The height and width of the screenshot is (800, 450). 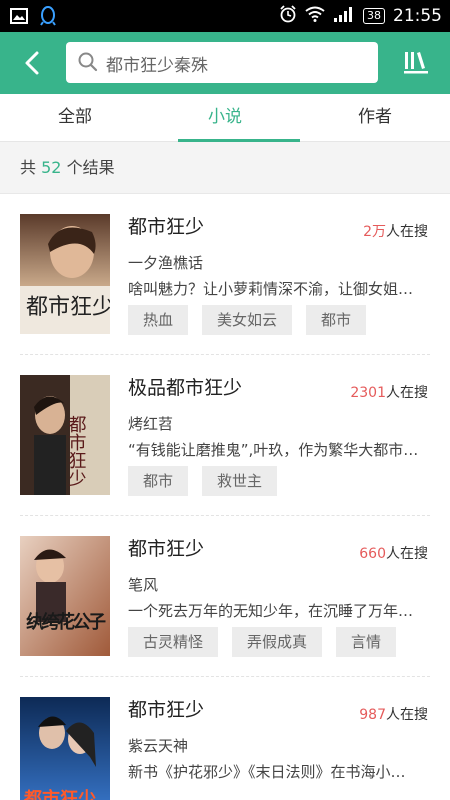 I want to click on search-icon, so click(x=88, y=64).